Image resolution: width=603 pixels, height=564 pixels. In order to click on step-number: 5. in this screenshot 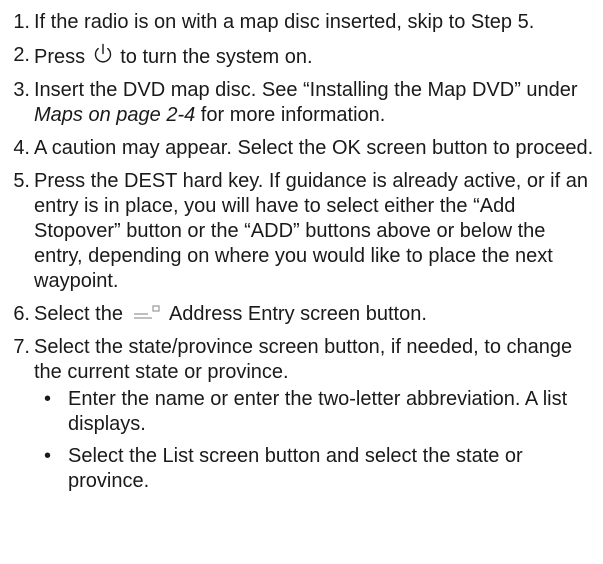, I will do `click(21, 181)`.